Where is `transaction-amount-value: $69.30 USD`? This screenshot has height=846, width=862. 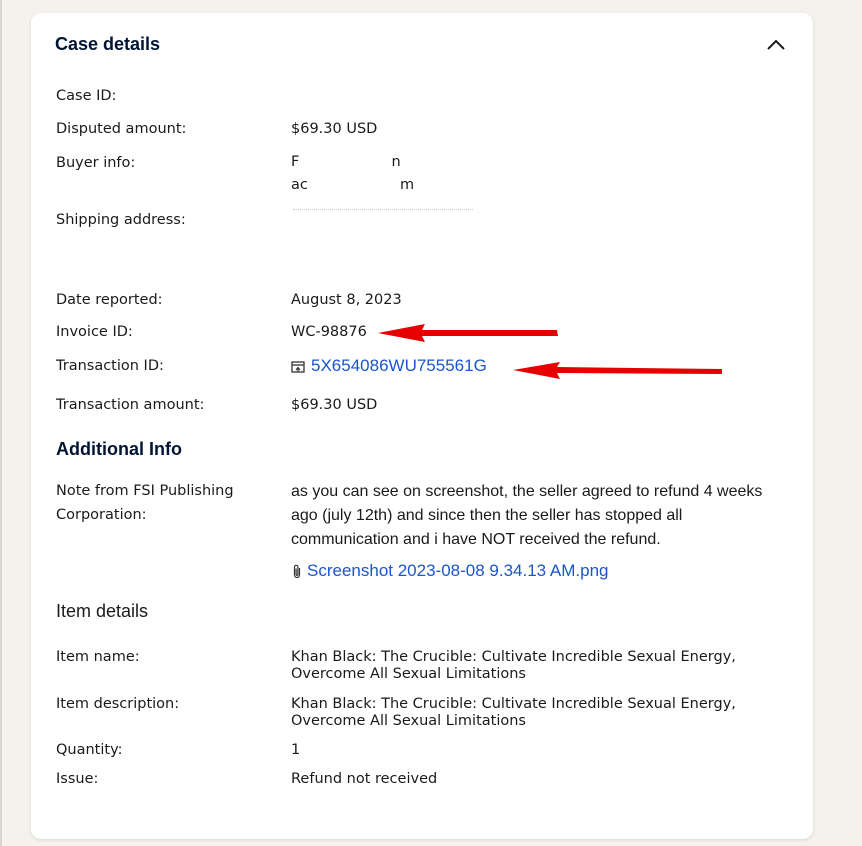
transaction-amount-value: $69.30 USD is located at coordinates (334, 405).